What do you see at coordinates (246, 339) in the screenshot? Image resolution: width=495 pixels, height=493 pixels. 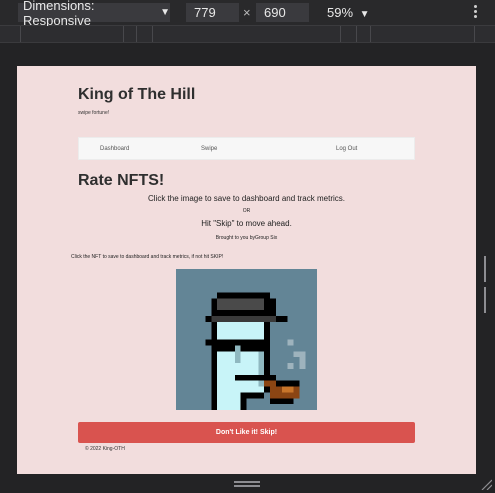 I see `nft-image` at bounding box center [246, 339].